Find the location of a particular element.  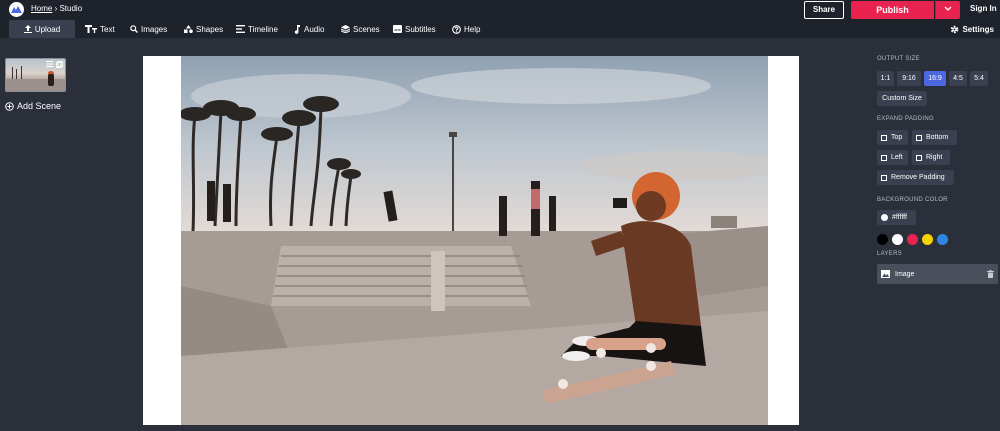

padding-right-label: Right is located at coordinates (934, 157).